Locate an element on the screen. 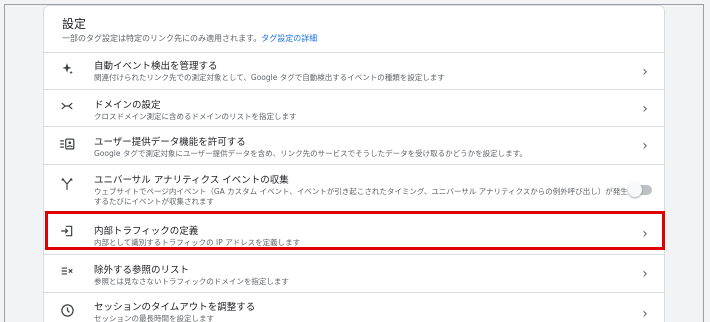 Image resolution: width=710 pixels, height=322 pixels. settings-description: 一部のタグ設定は特定のリンク先にのみ適用されます。タグ設定の詳細 is located at coordinates (190, 38).